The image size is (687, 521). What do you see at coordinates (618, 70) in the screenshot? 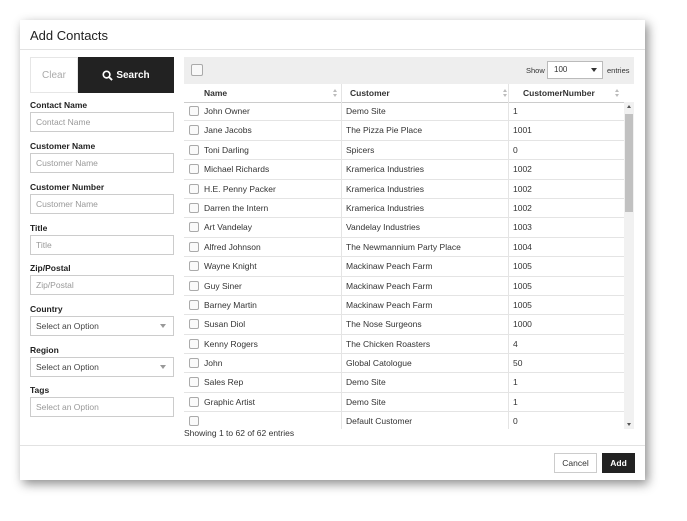
I see `entries-label: entries` at bounding box center [618, 70].